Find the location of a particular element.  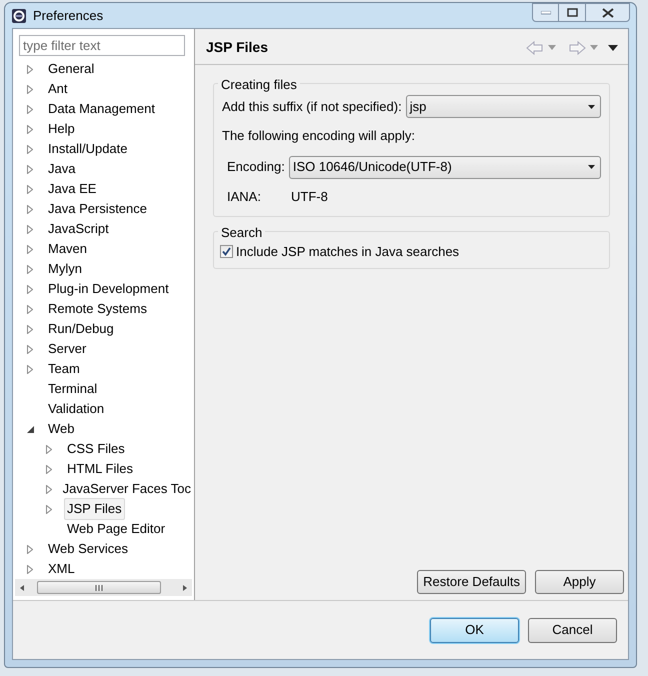

tree-item: Terminal is located at coordinates (72, 389).